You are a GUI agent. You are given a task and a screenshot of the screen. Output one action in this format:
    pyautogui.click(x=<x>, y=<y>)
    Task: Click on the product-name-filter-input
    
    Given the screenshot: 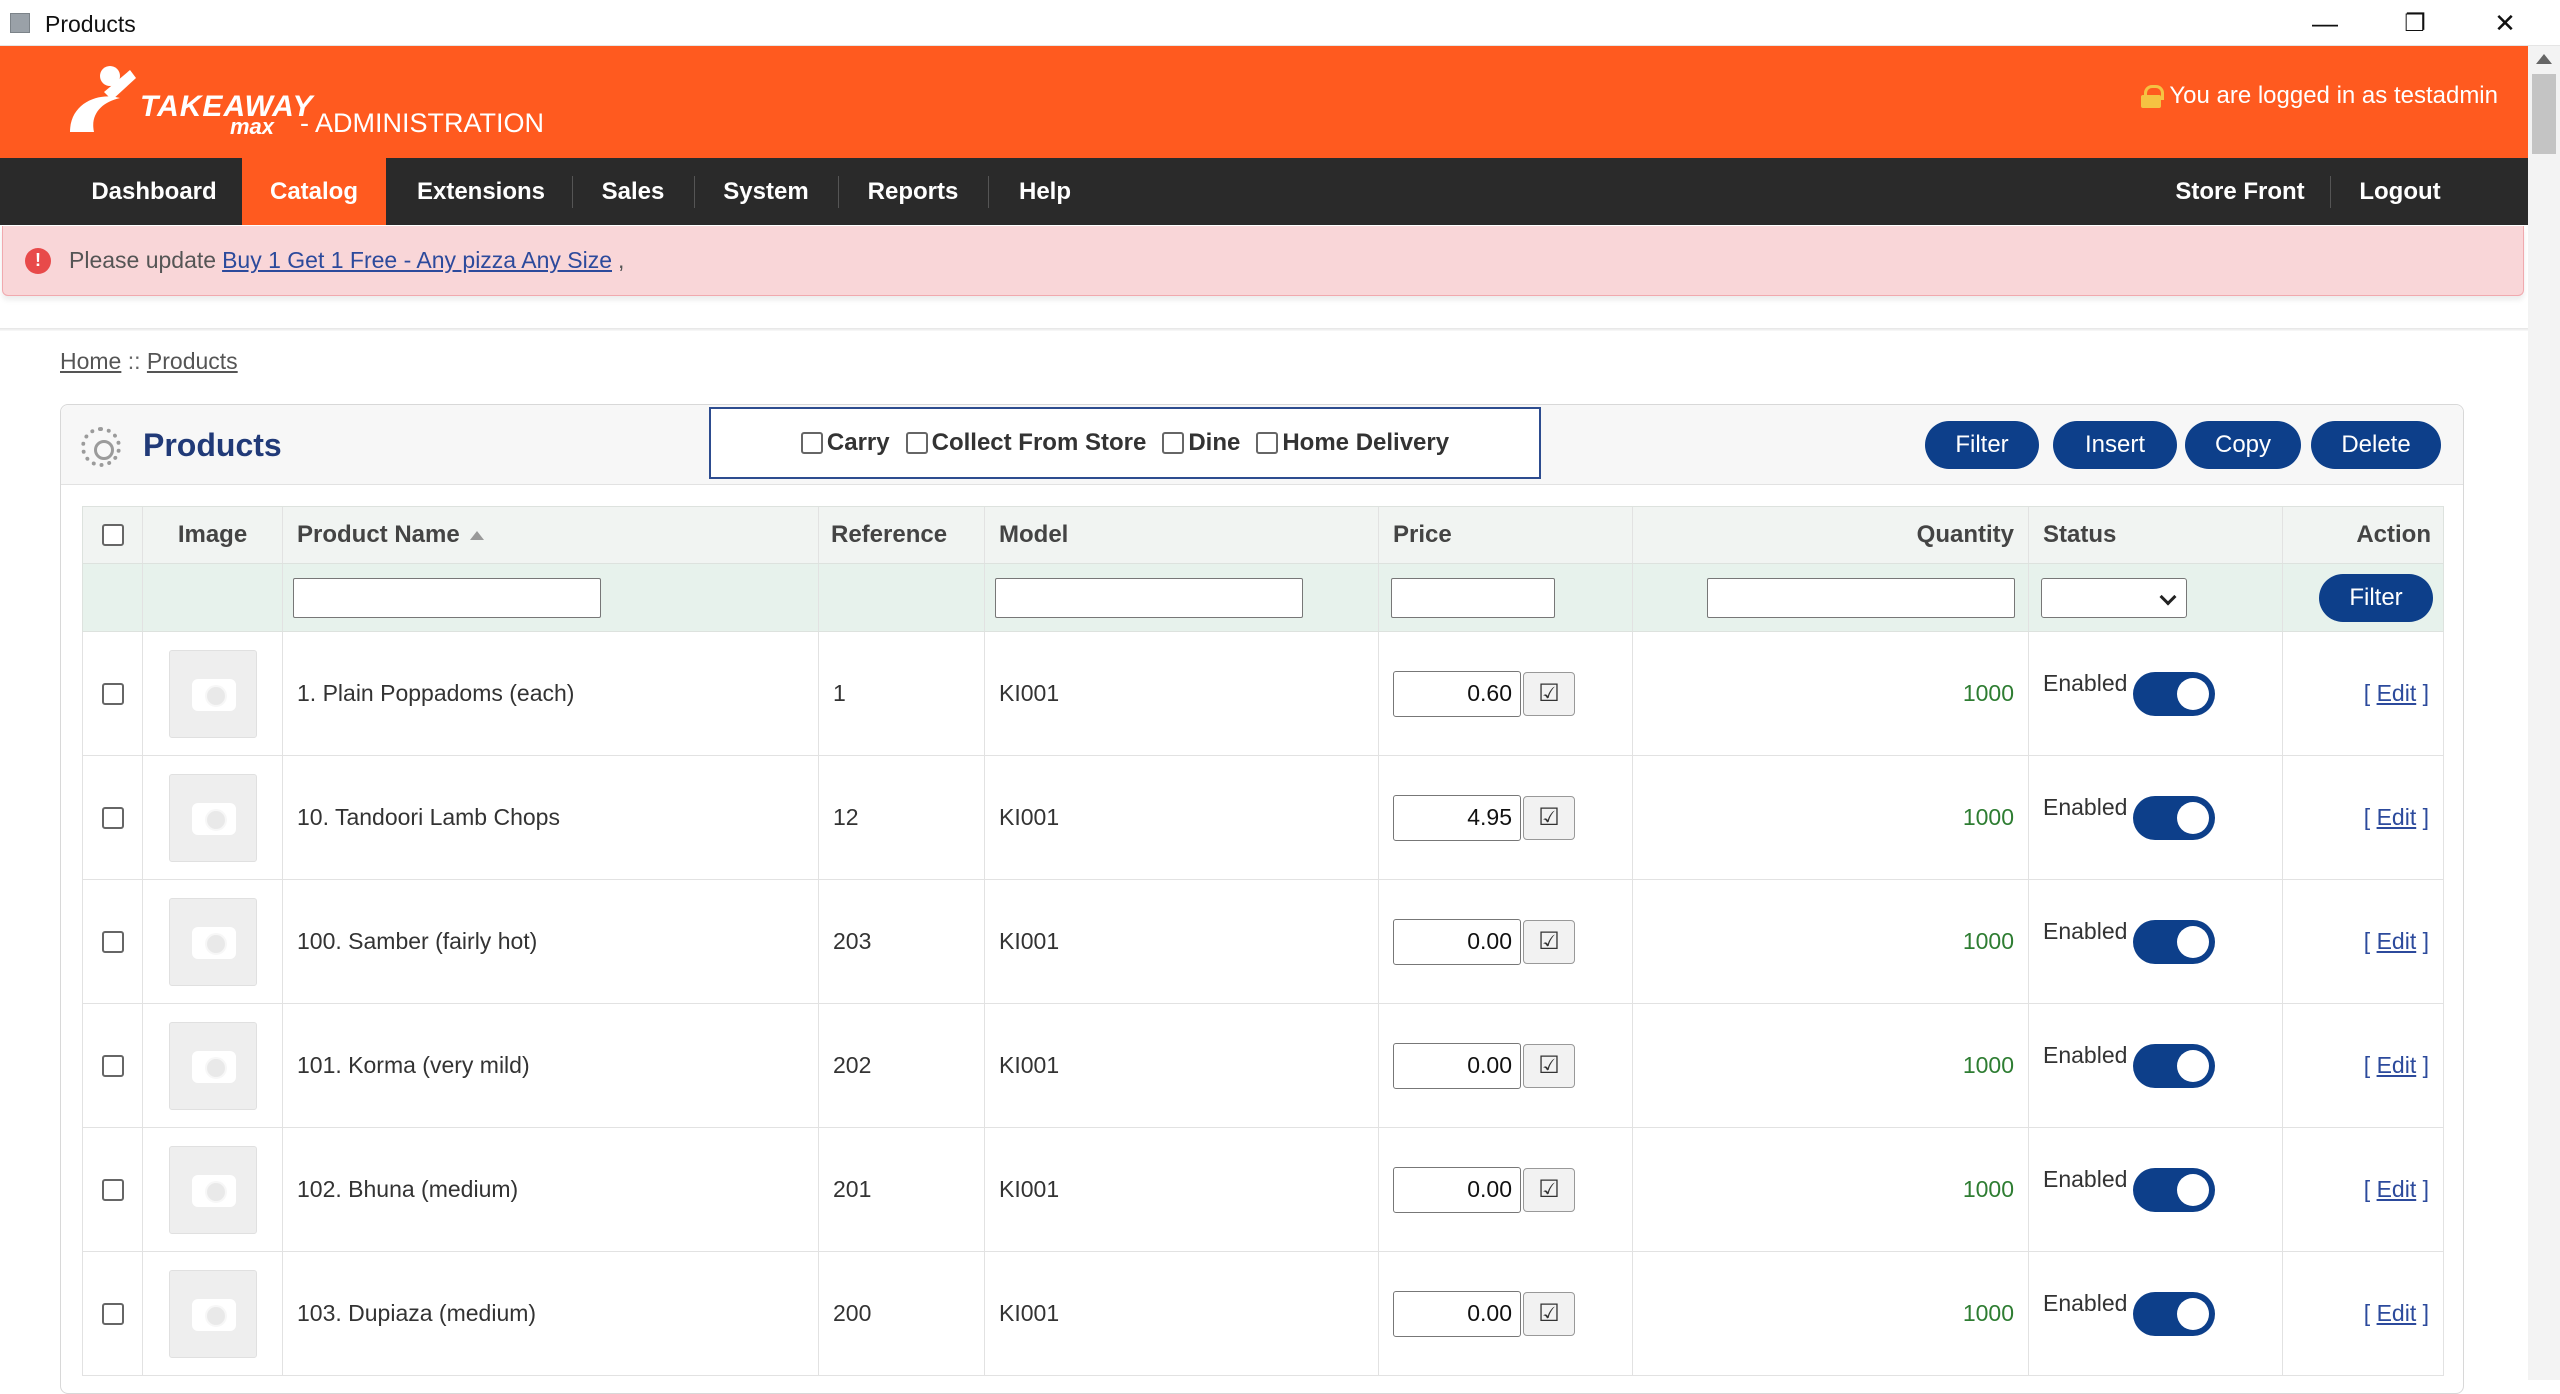 What is the action you would take?
    pyautogui.click(x=447, y=597)
    